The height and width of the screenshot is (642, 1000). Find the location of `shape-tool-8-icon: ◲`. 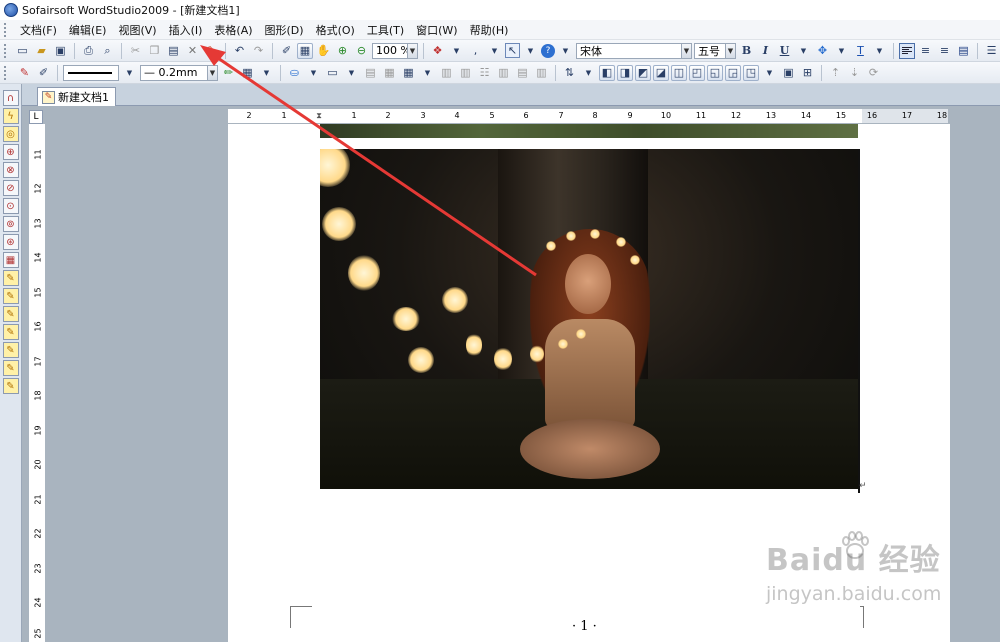

shape-tool-8-icon: ◲ is located at coordinates (733, 72).